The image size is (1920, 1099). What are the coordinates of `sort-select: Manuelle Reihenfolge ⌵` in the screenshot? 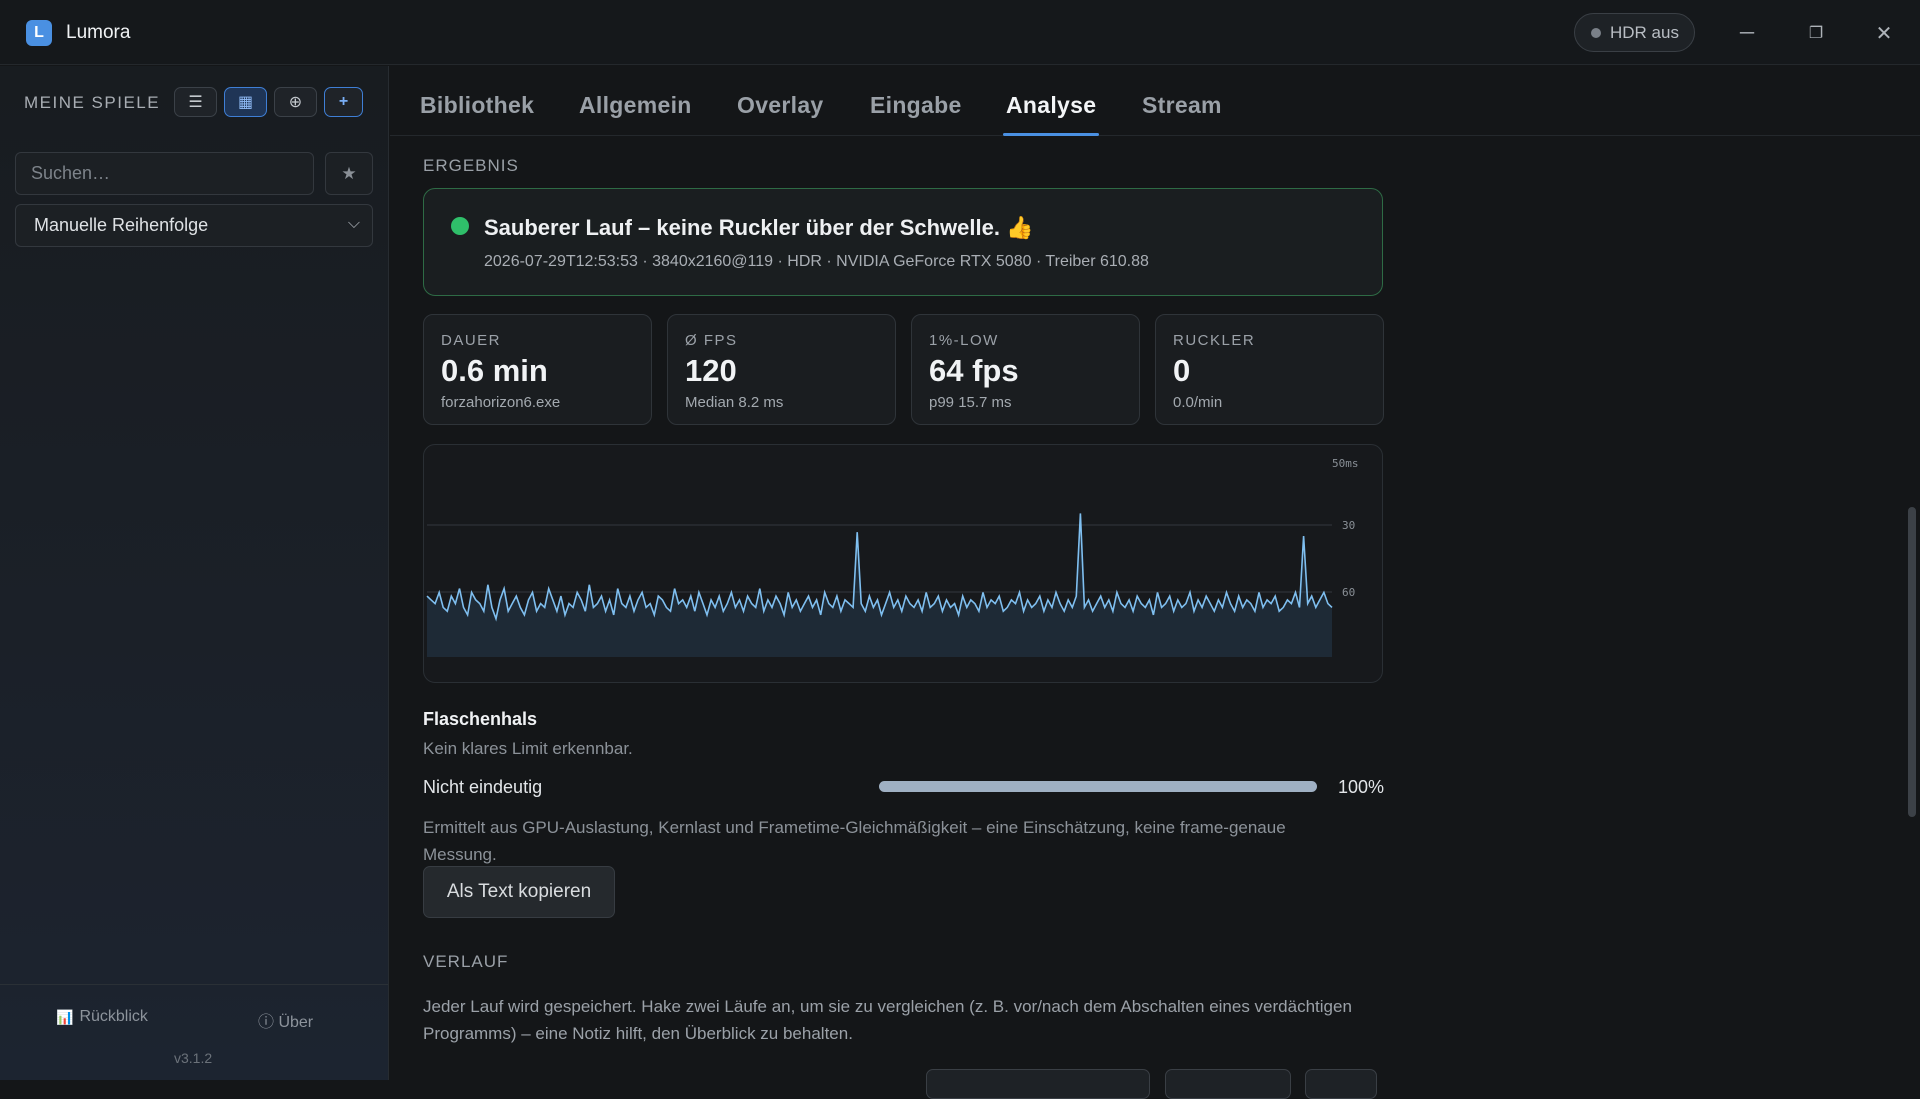 It's located at (194, 225).